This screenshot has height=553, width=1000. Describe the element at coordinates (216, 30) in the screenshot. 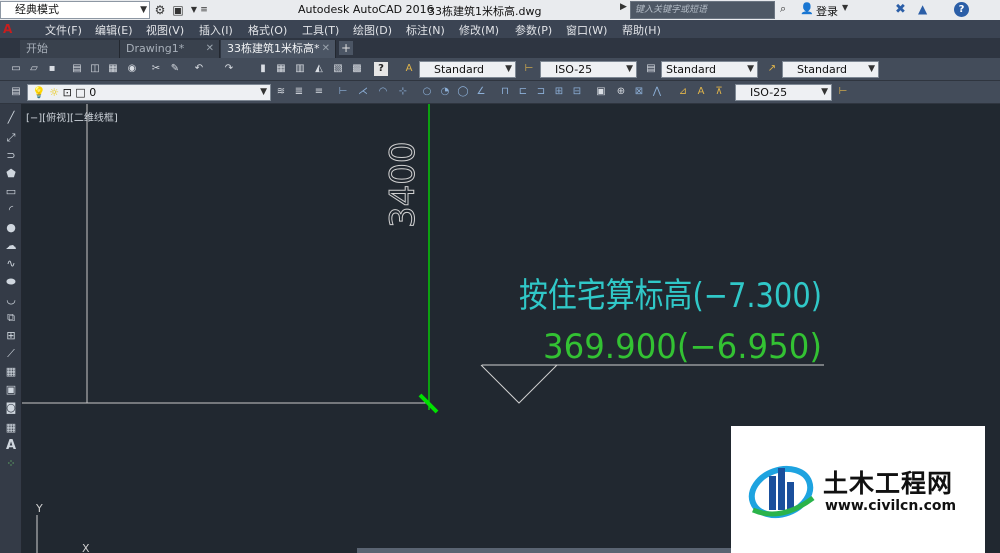

I see `menu-insert: 插入(I)` at that location.